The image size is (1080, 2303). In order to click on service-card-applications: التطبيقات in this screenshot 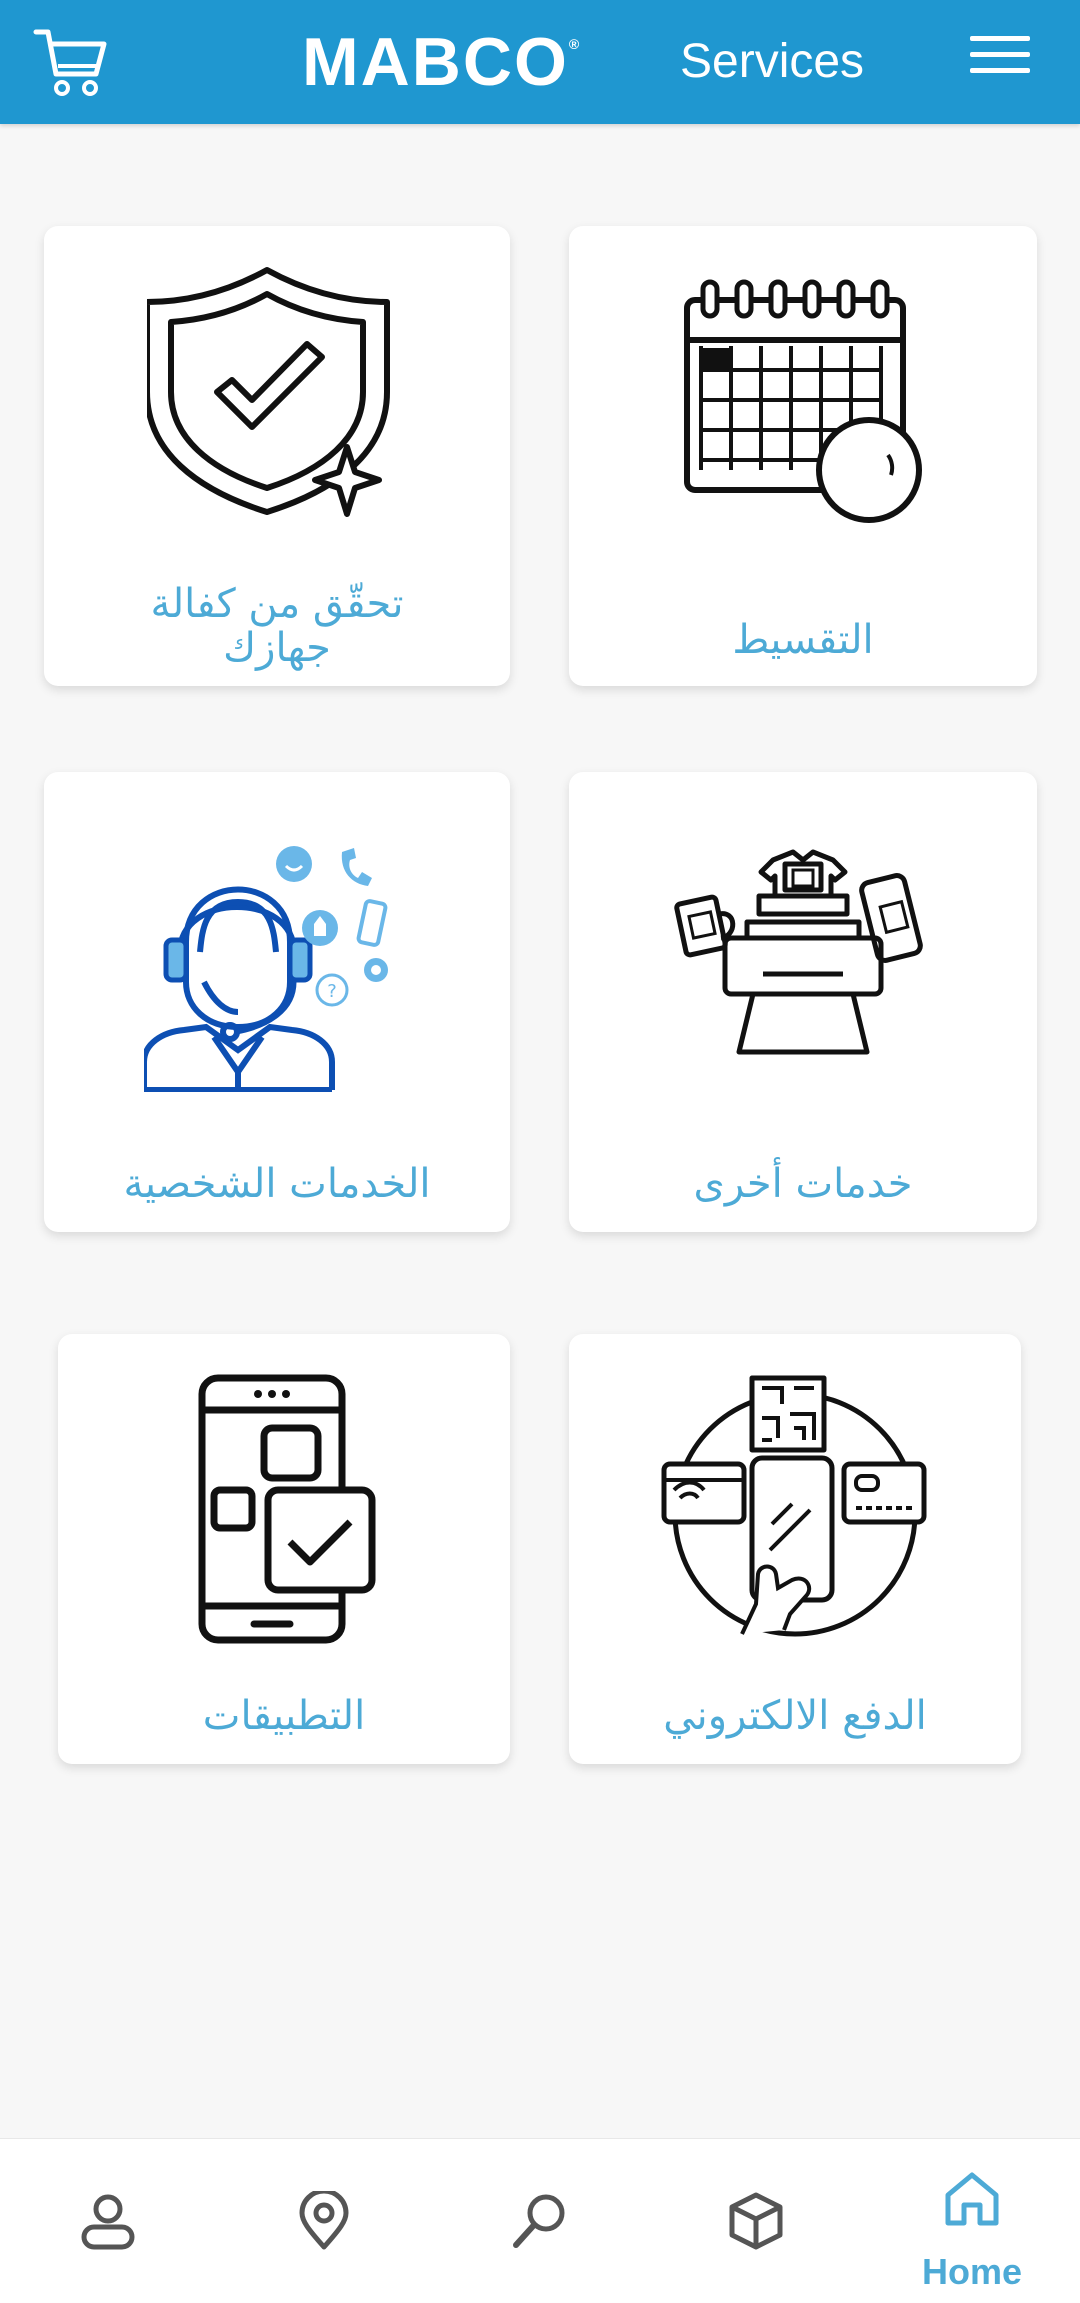, I will do `click(284, 1549)`.